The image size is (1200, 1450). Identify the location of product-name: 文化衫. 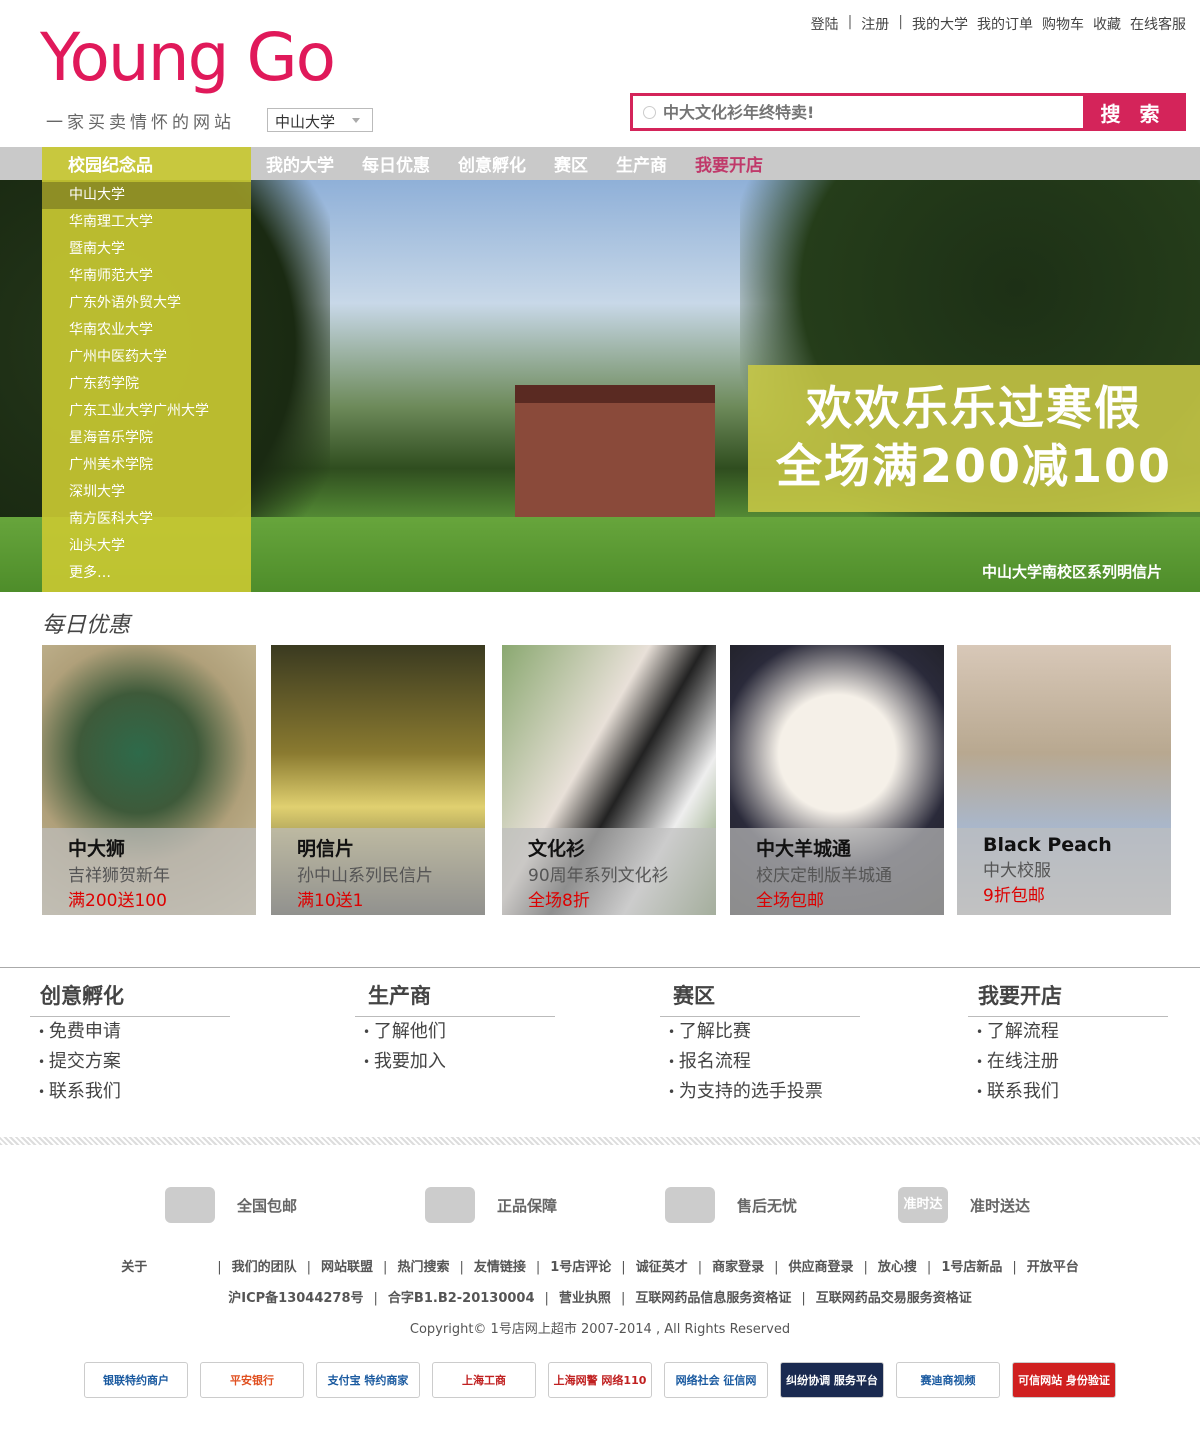
(557, 849).